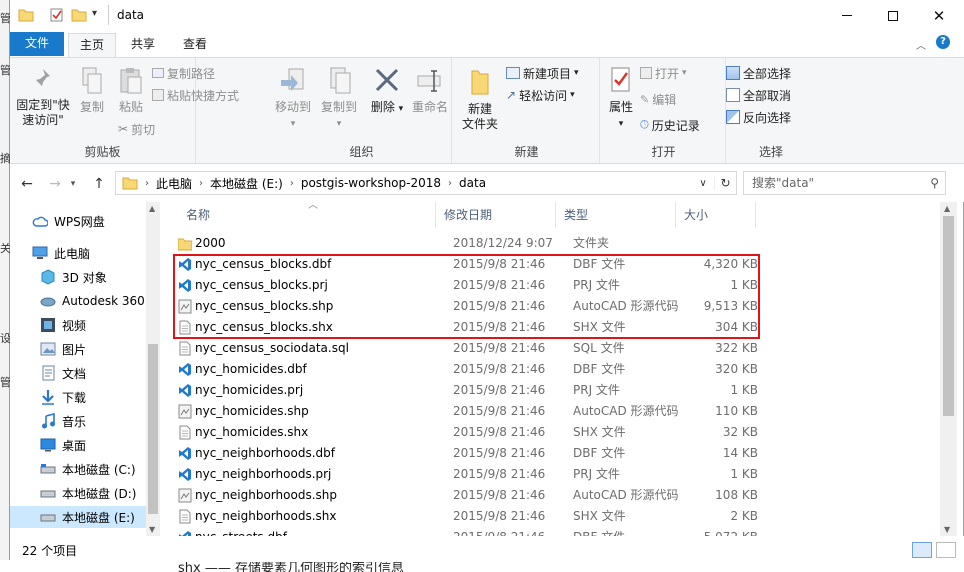  What do you see at coordinates (246, 183) in the screenshot?
I see `breadcrumb-drive-e: 本地磁盘 (E:)` at bounding box center [246, 183].